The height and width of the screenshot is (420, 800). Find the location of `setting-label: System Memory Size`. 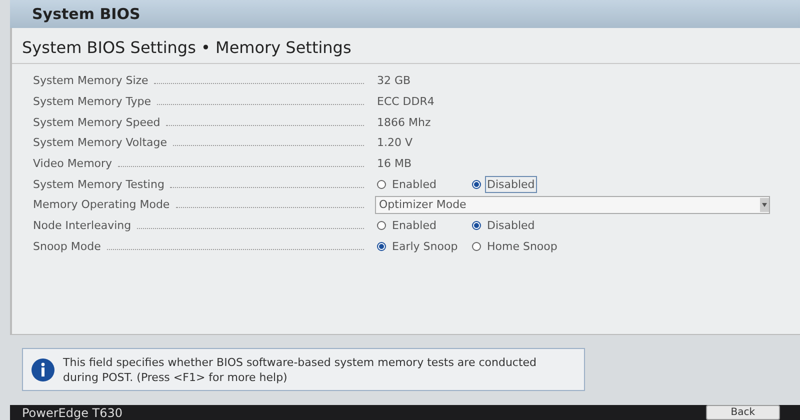

setting-label: System Memory Size is located at coordinates (90, 81).